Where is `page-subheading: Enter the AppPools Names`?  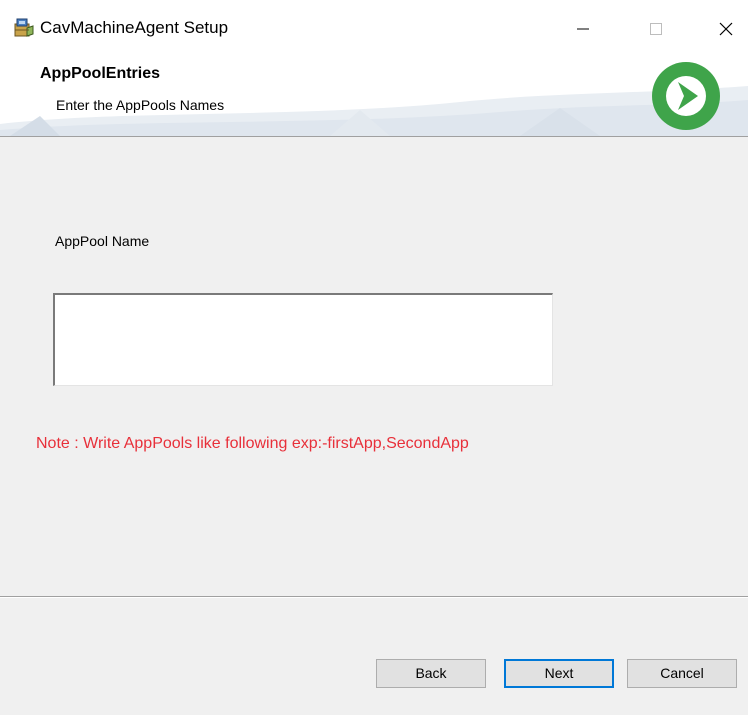
page-subheading: Enter the AppPools Names is located at coordinates (140, 105).